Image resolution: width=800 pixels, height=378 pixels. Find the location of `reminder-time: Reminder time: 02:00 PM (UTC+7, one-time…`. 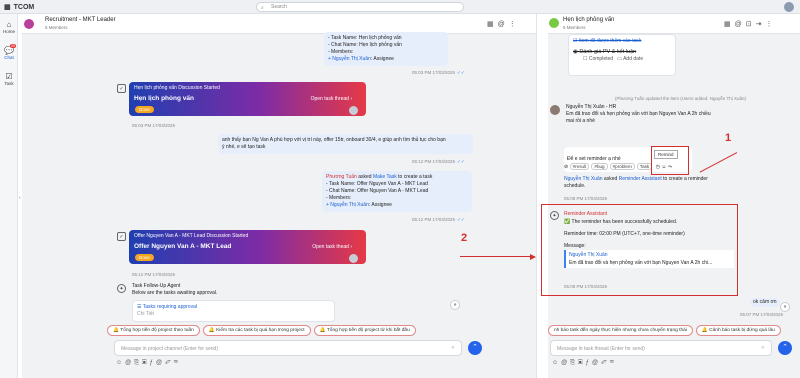

reminder-time: Reminder time: 02:00 PM (UTC+7, one-time… is located at coordinates (624, 234).